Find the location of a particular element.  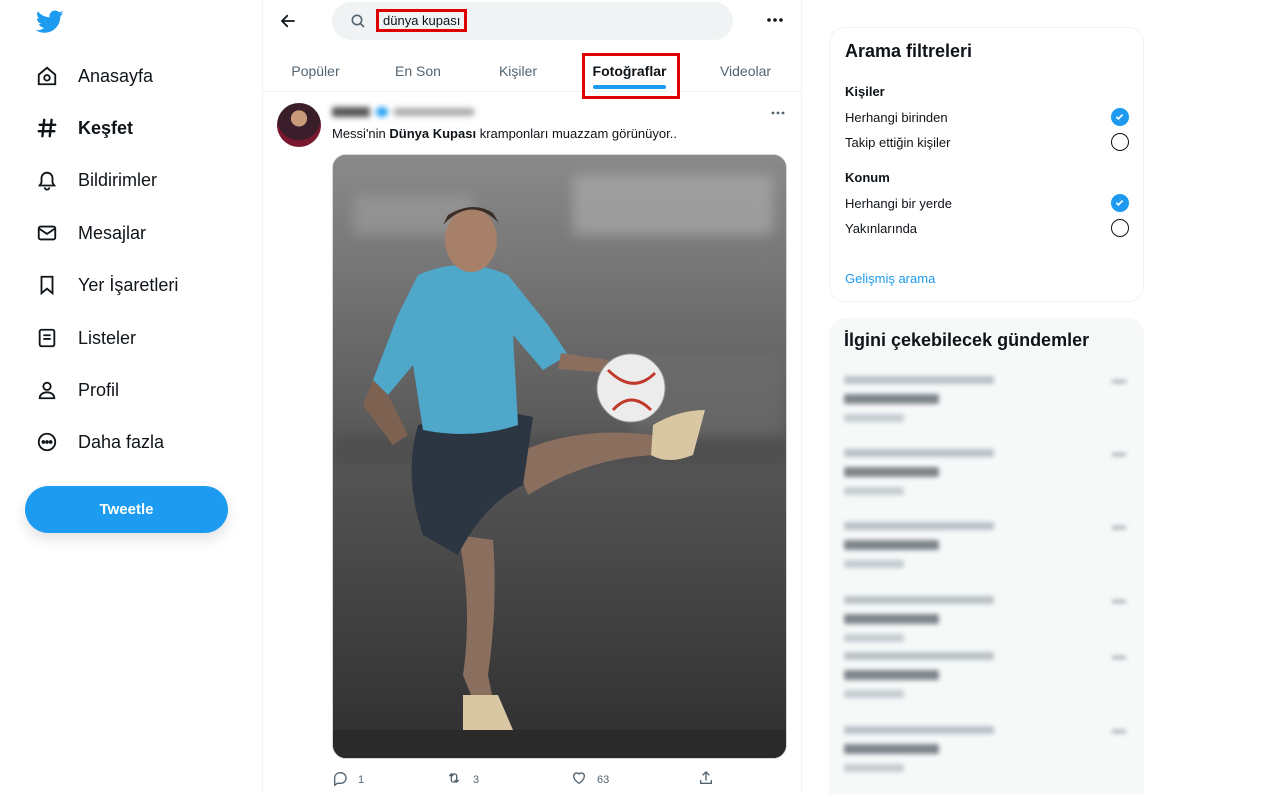

sidebar-item-explore: Keşfet is located at coordinates (81, 128).